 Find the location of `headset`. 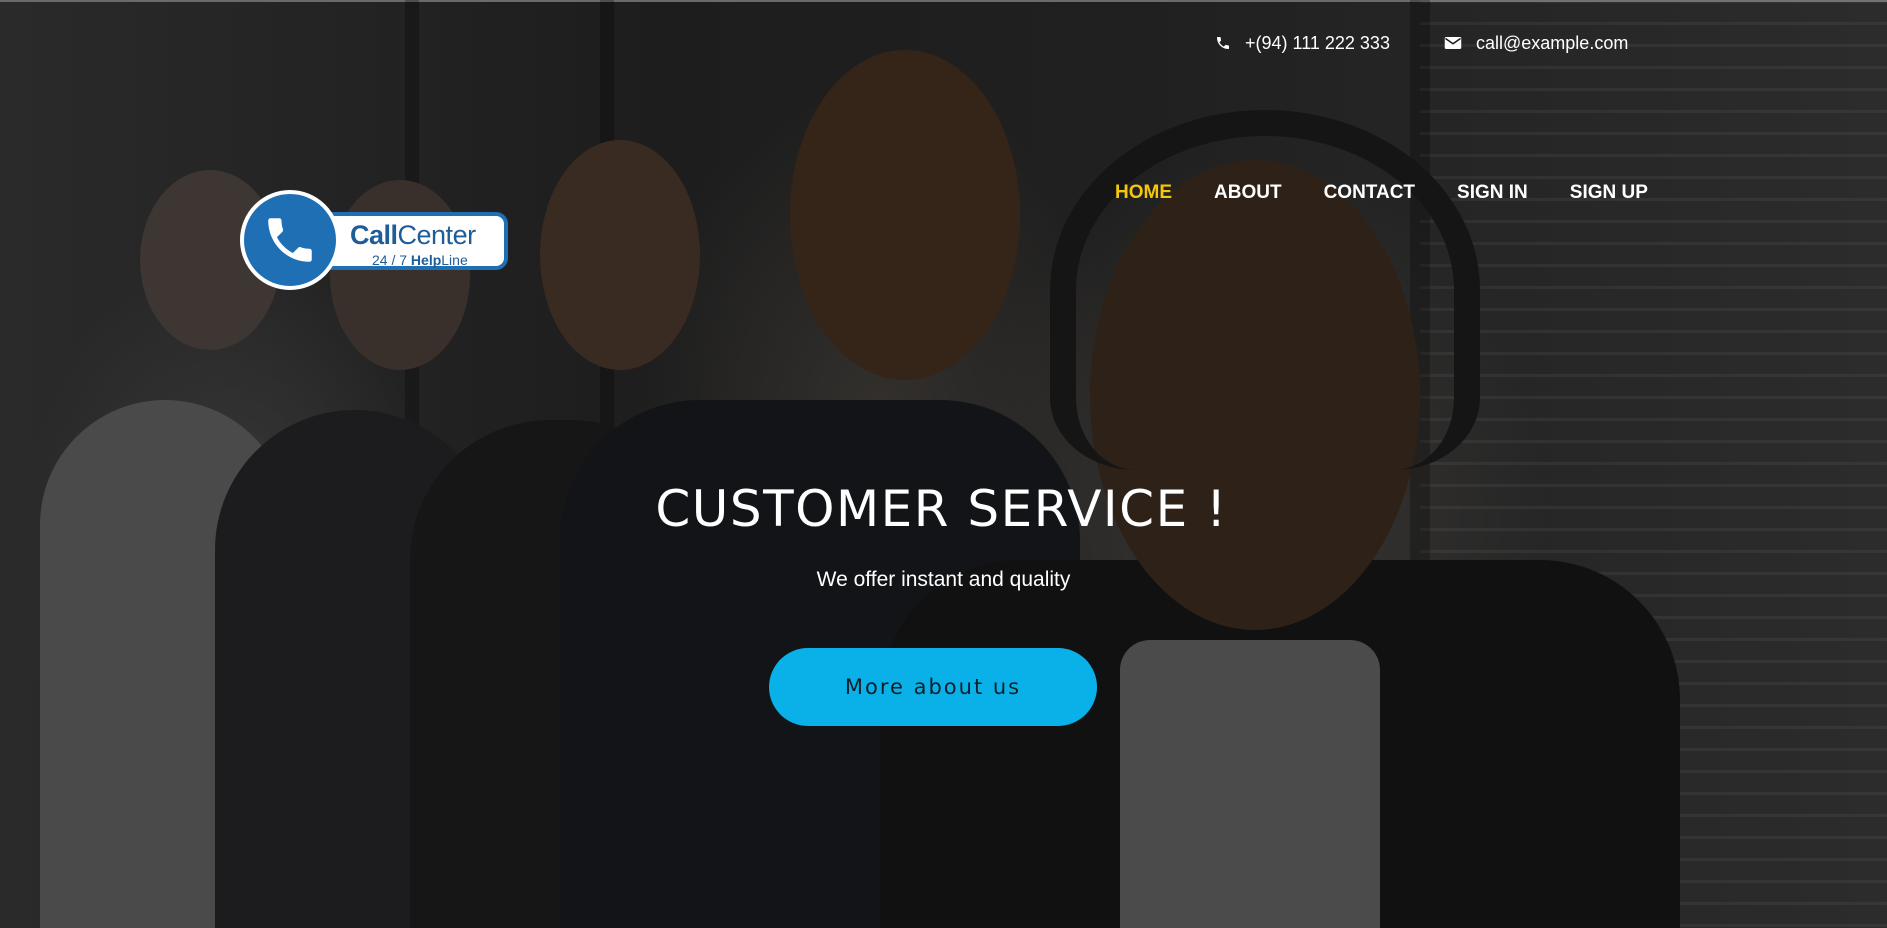

headset is located at coordinates (1265, 290).